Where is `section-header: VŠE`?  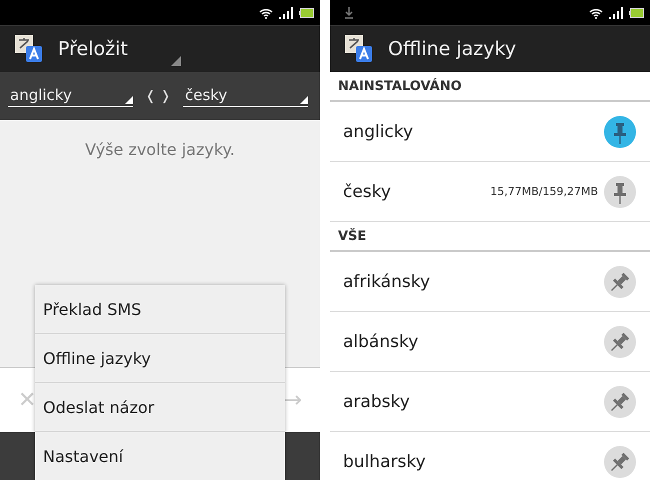 section-header: VŠE is located at coordinates (490, 237).